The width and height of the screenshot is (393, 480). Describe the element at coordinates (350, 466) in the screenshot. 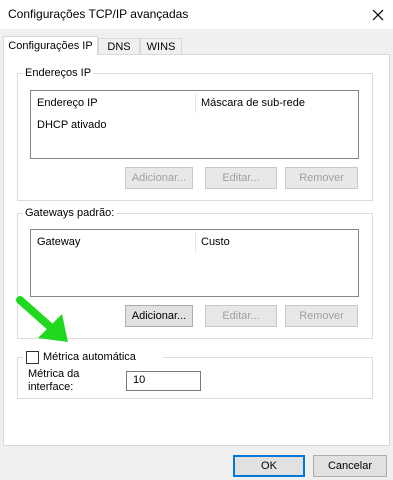

I see `cancel-button: Cancelar` at that location.